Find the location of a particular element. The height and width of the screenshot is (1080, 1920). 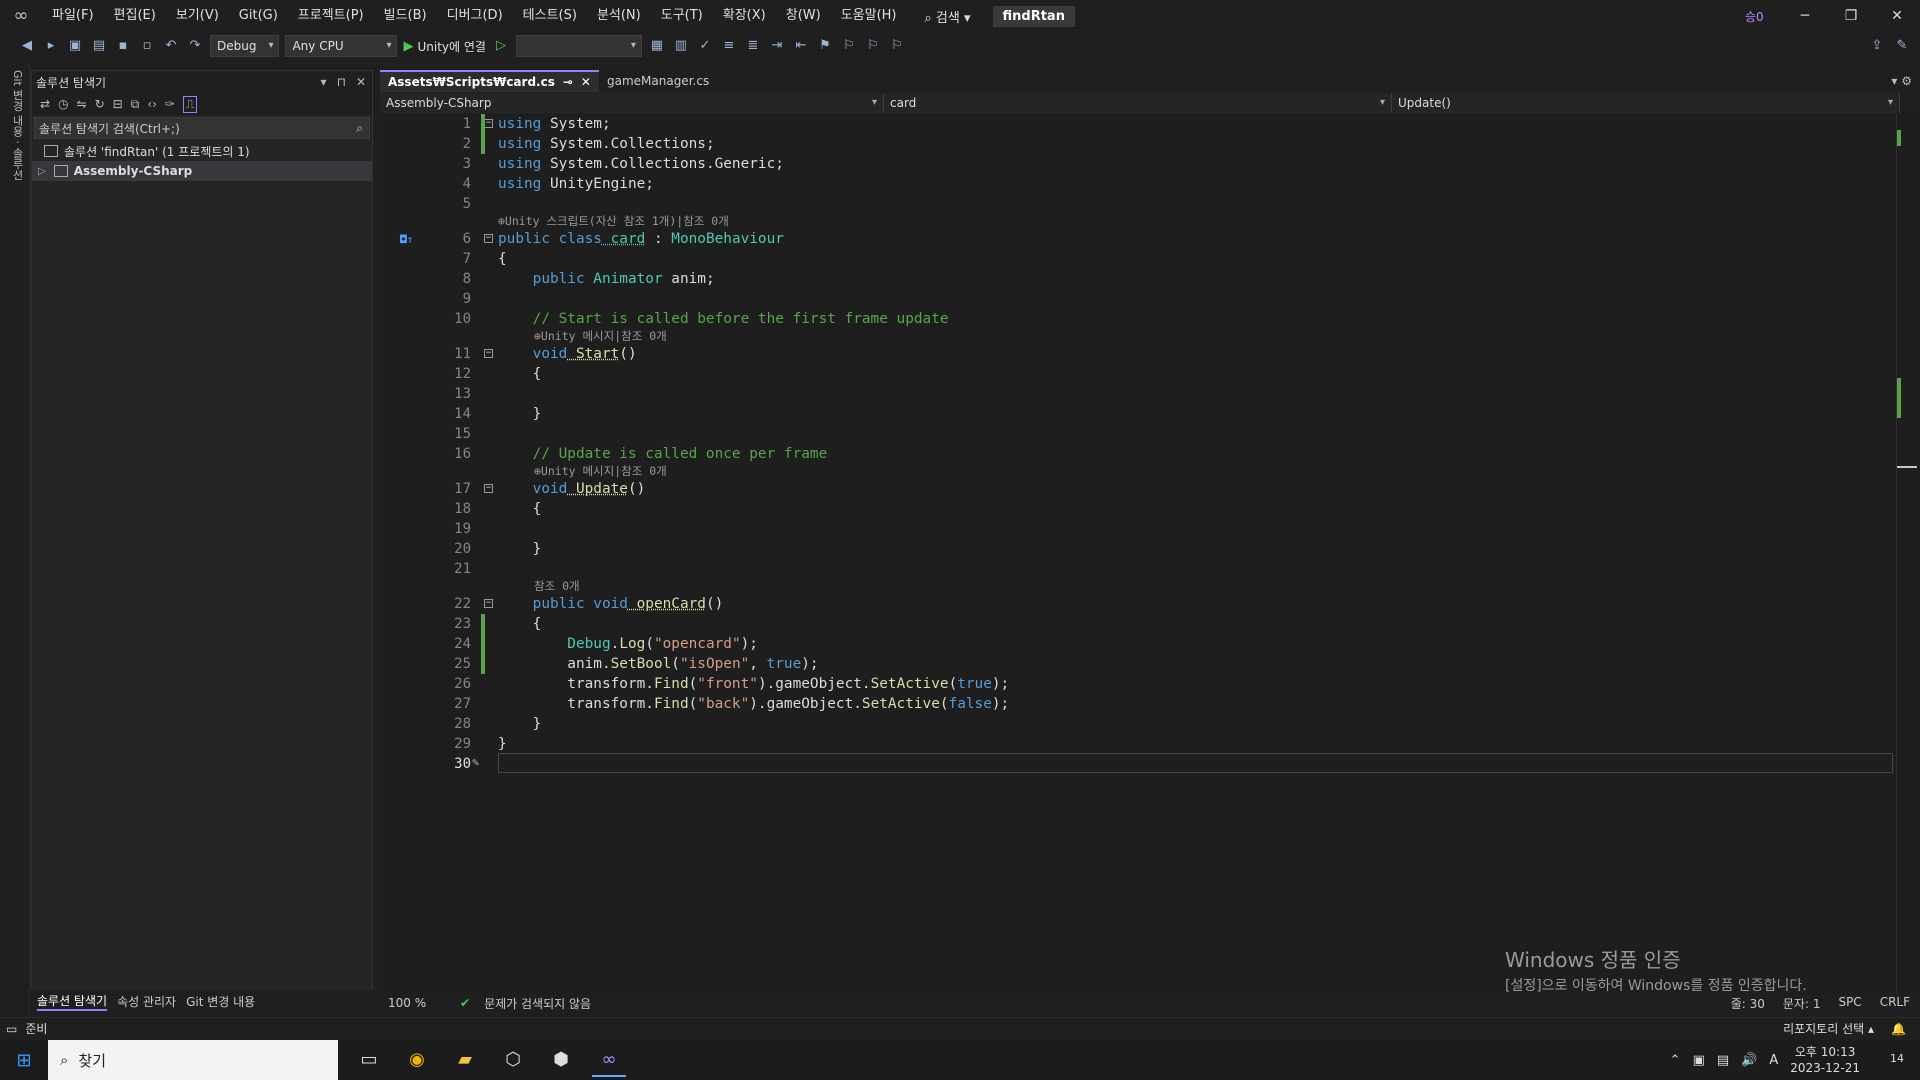

tab-property-manager: 속성 관리자 is located at coordinates (146, 1001).